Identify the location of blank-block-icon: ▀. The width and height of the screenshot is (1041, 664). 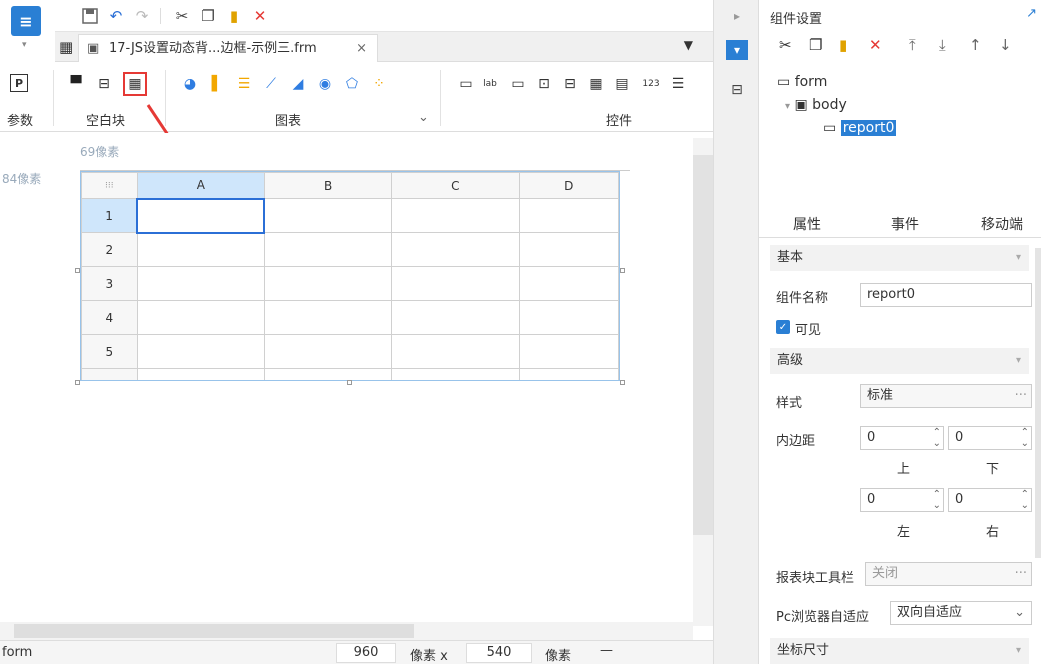
(76, 84).